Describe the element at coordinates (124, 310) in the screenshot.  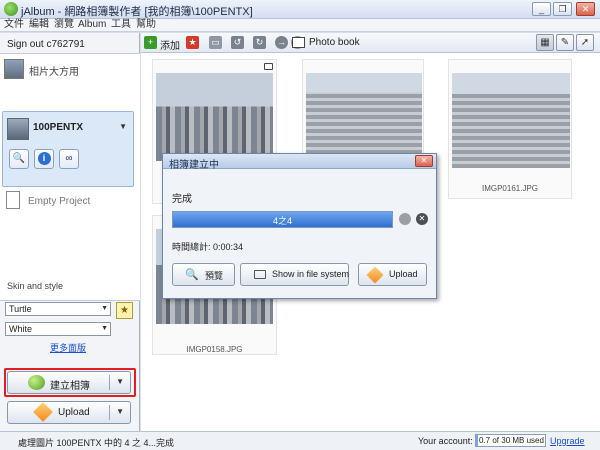
I see `skin-settings-icon: ★` at that location.